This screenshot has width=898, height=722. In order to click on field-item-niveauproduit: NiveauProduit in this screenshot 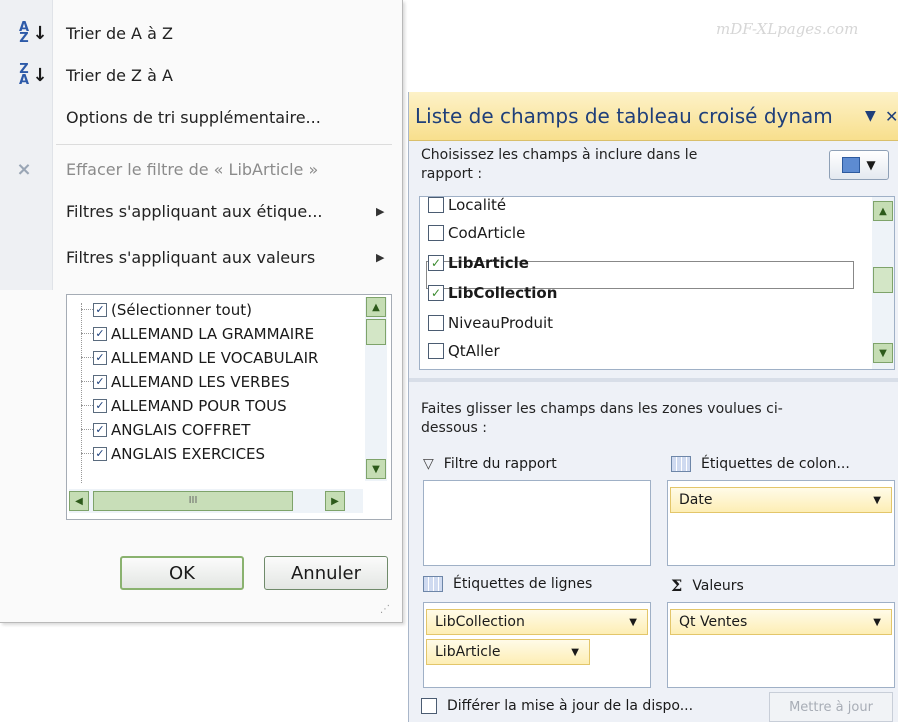, I will do `click(490, 323)`.